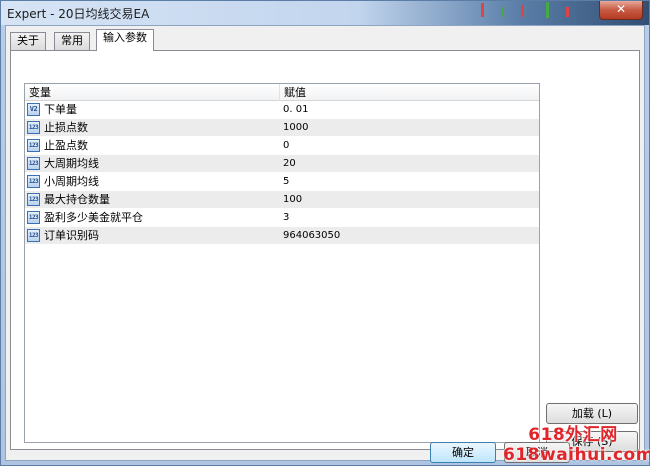 This screenshot has height=466, width=650. What do you see at coordinates (295, 128) in the screenshot?
I see `param-value: 1000` at bounding box center [295, 128].